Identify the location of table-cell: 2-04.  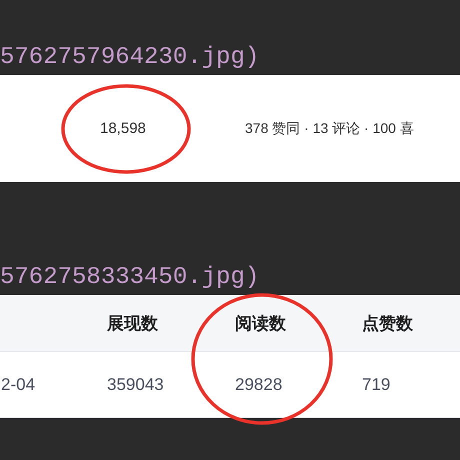
(18, 384).